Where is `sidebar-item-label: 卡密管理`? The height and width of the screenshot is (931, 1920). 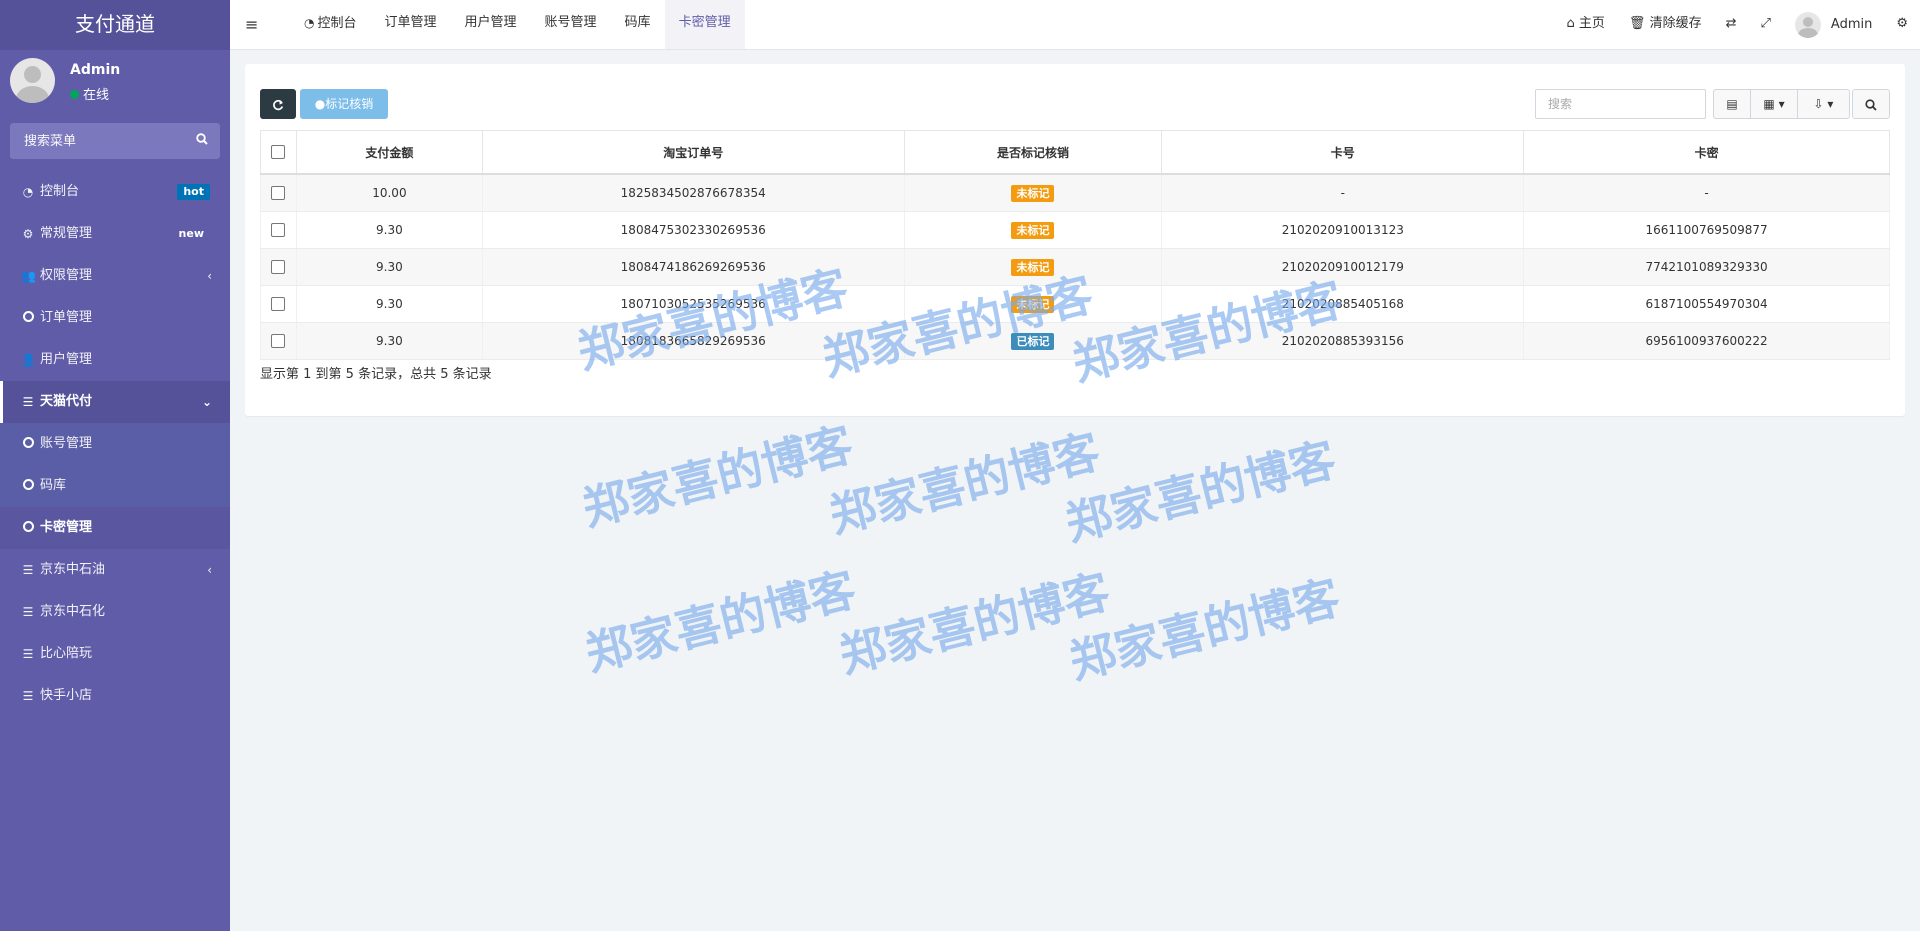
sidebar-item-label: 卡密管理 is located at coordinates (66, 527).